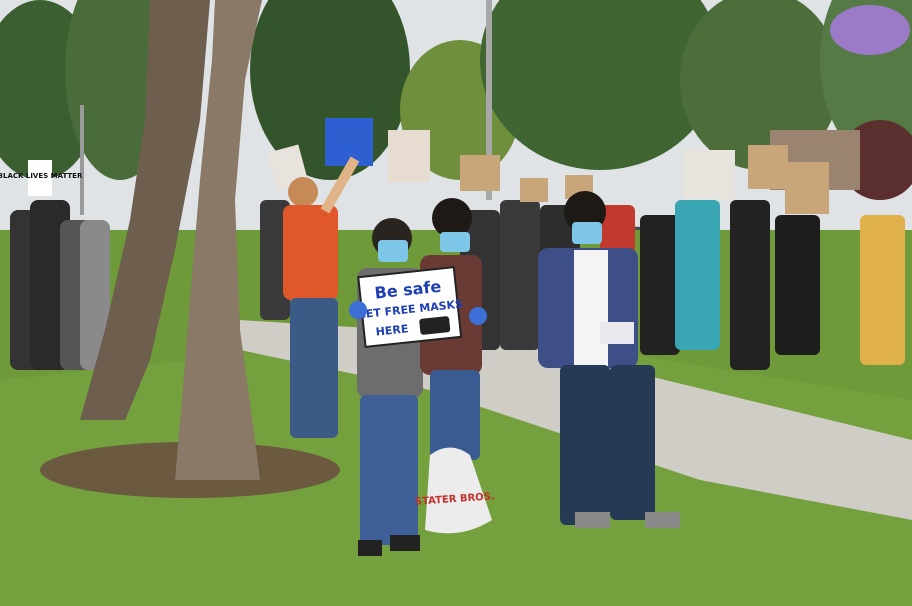  I want to click on purple-blossoms, so click(870, 30).